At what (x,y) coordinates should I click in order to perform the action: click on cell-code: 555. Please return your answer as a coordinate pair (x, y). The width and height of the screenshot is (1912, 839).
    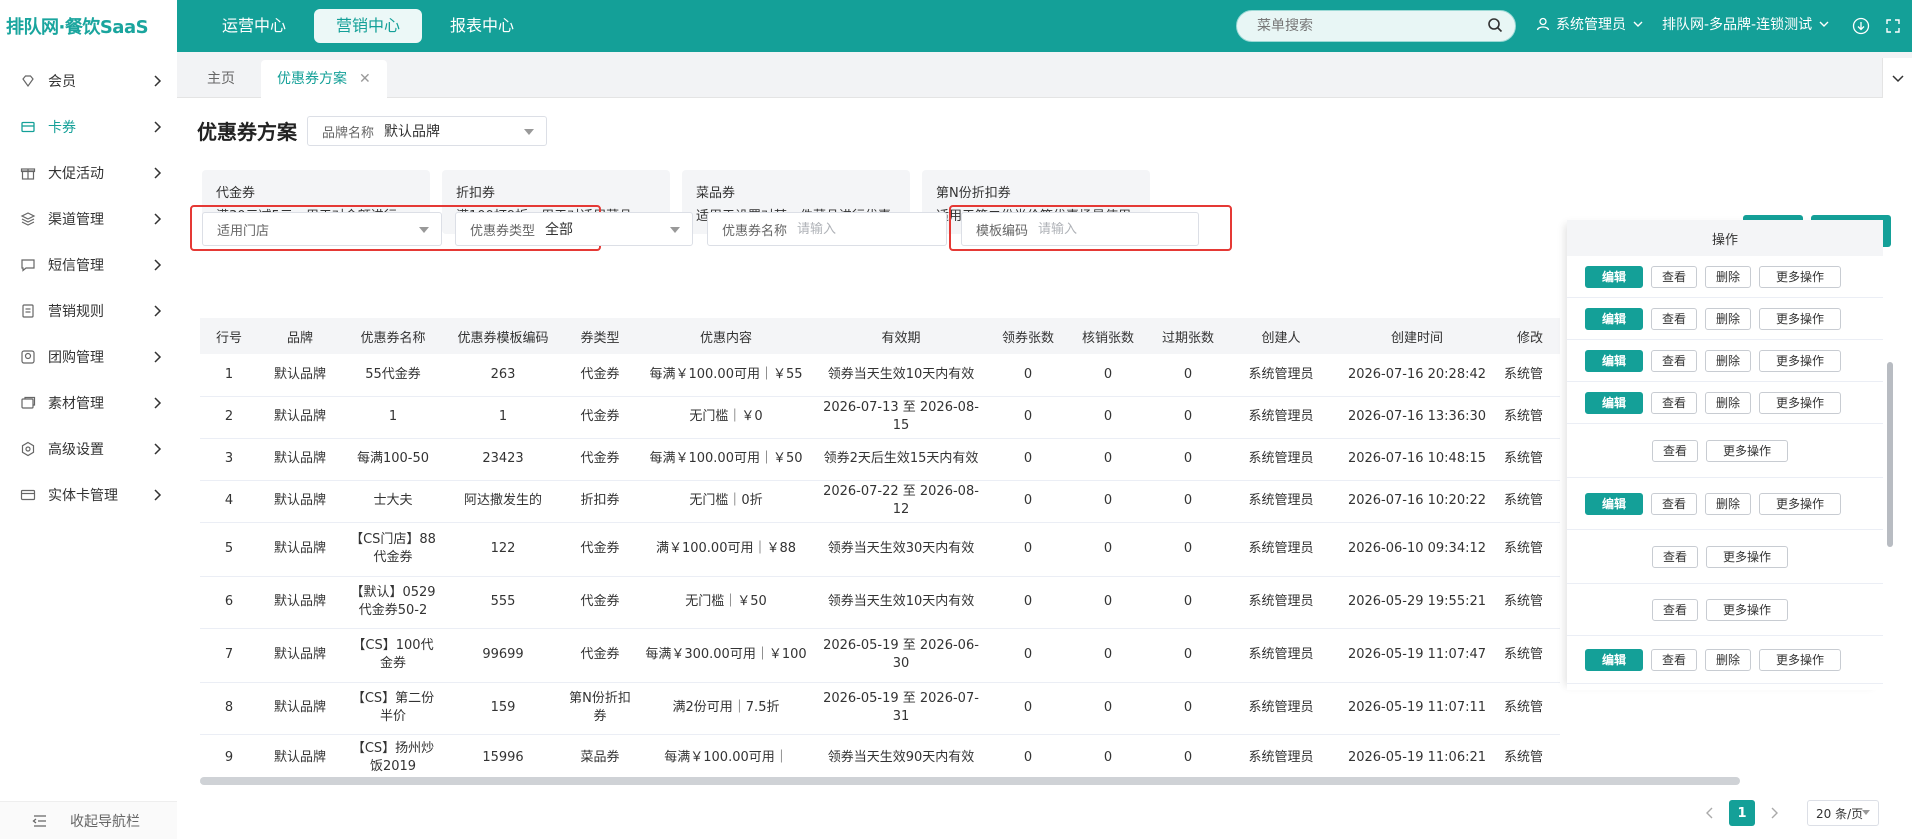
    Looking at the image, I should click on (503, 602).